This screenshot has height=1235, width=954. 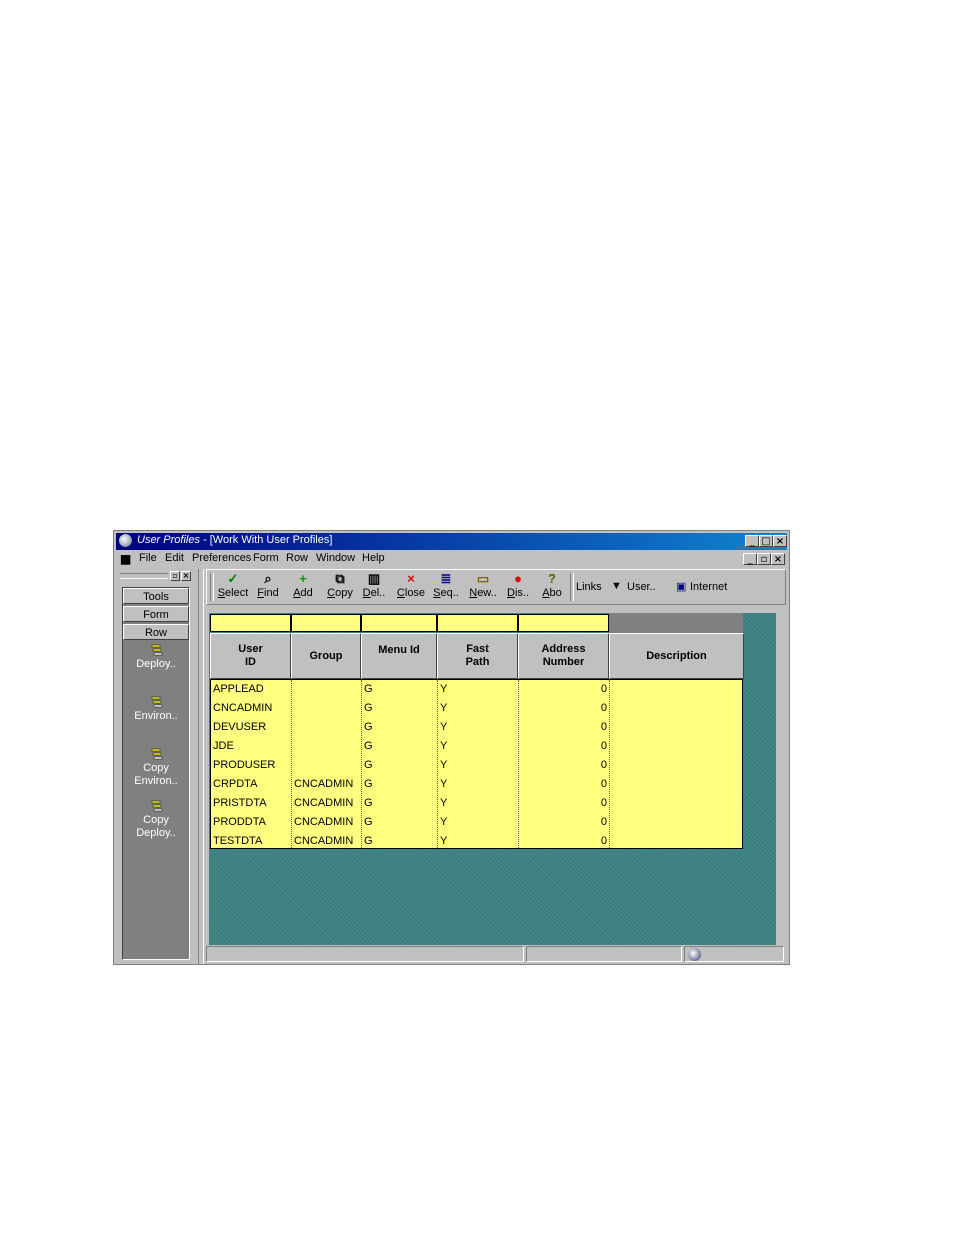 I want to click on cell-user-id: APPLEAD, so click(x=251, y=689).